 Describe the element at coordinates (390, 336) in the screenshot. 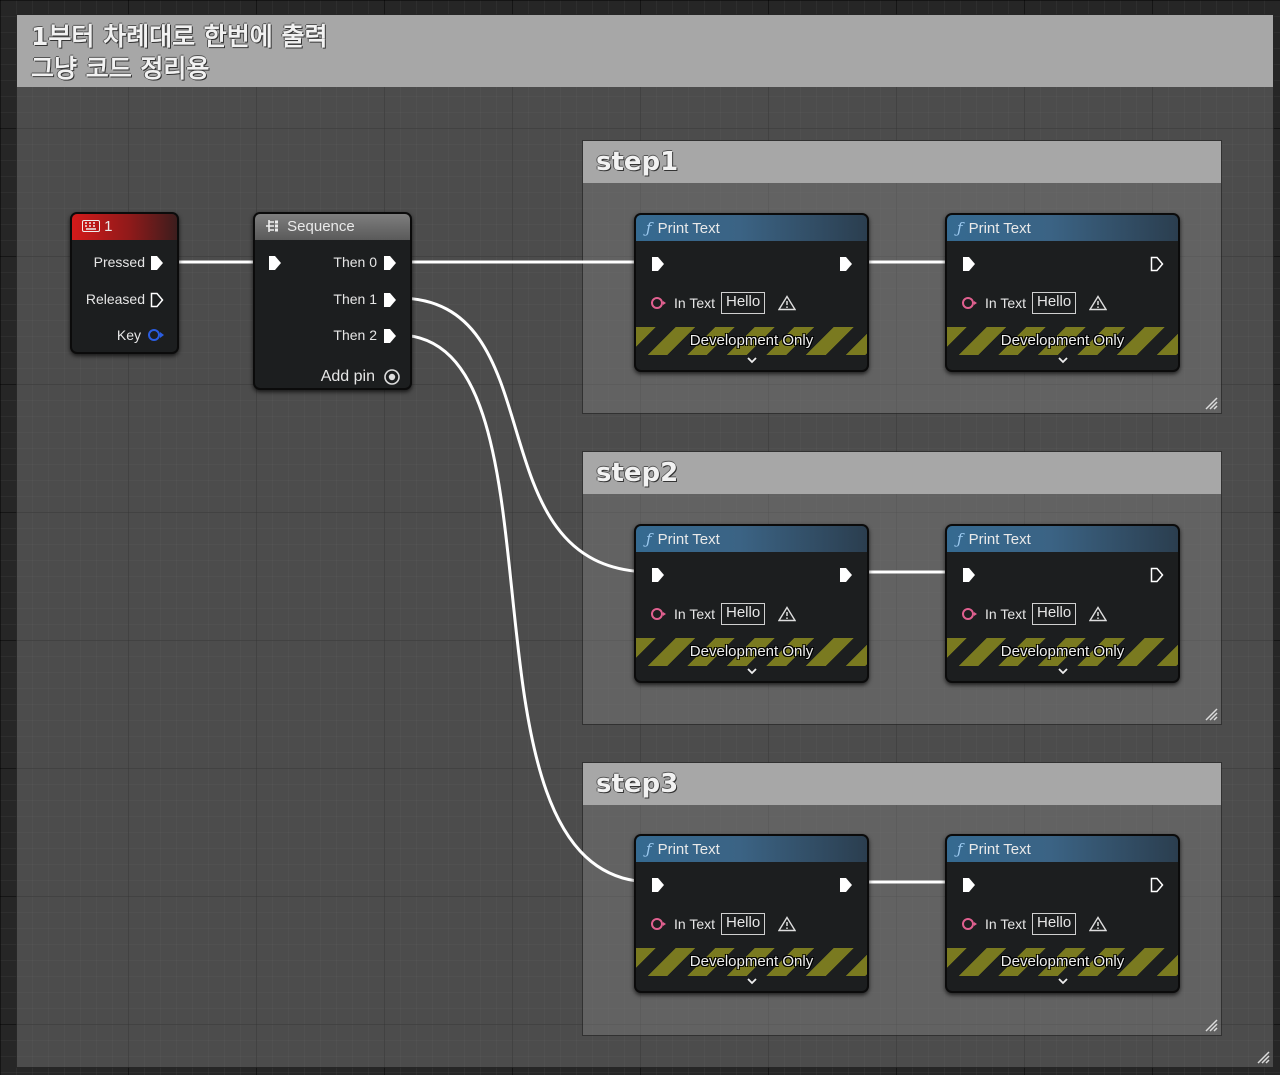

I see `then2-exec-pin` at that location.